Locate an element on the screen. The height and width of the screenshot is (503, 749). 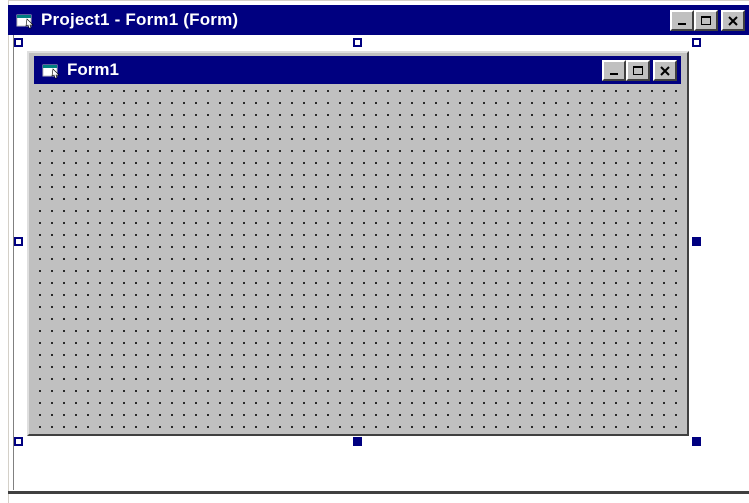
form-minimize-button is located at coordinates (614, 70).